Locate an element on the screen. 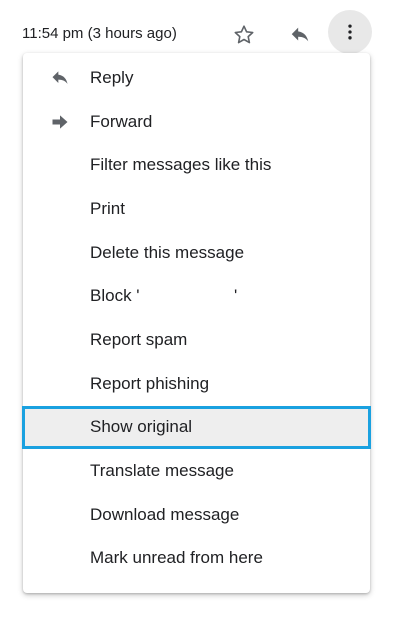 The image size is (405, 622). forward-arrow-icon is located at coordinates (60, 122).